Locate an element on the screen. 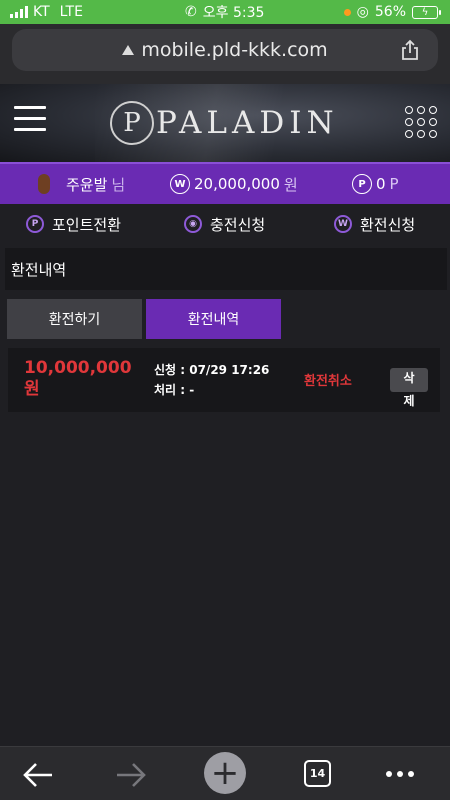  processed-time: 처리 : - is located at coordinates (174, 390).